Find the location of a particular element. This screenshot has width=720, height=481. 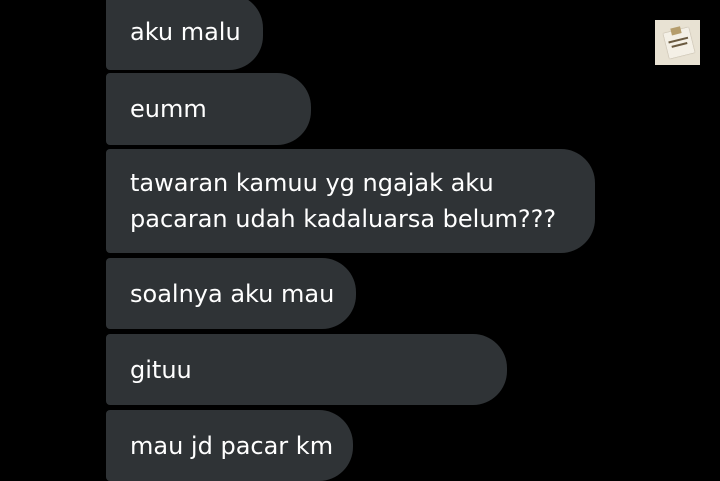

profile-picture-icon is located at coordinates (677, 42).